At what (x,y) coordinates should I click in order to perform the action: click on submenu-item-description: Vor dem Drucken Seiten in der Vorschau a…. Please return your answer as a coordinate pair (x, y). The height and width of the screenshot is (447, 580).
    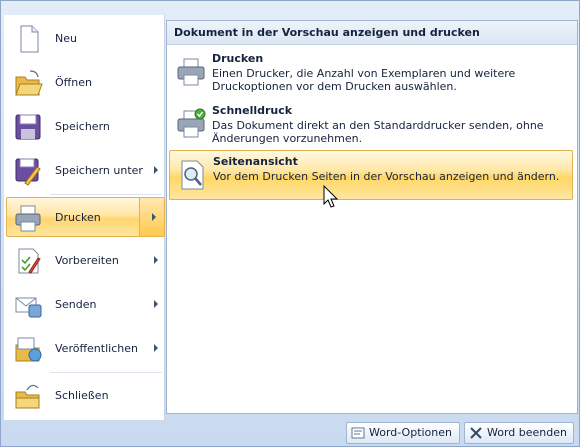
    Looking at the image, I should click on (386, 176).